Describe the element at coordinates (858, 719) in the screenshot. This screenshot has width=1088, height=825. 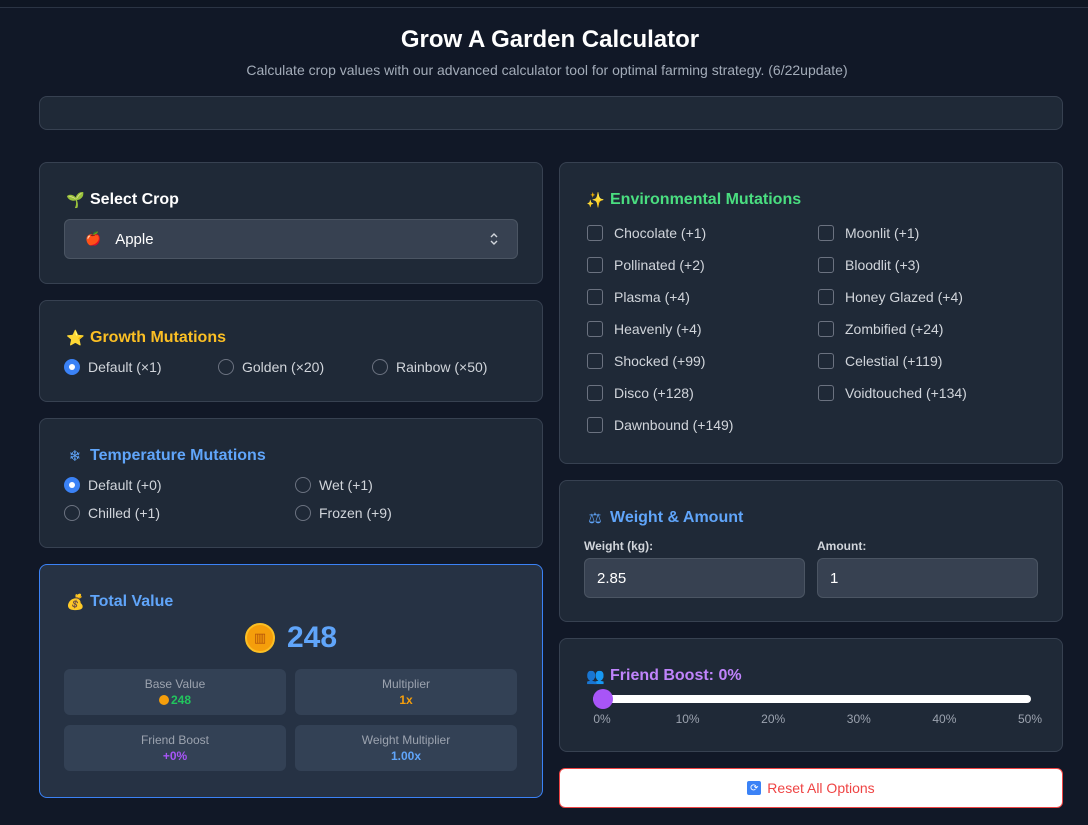
I see `slider-tick-label: 30%` at that location.